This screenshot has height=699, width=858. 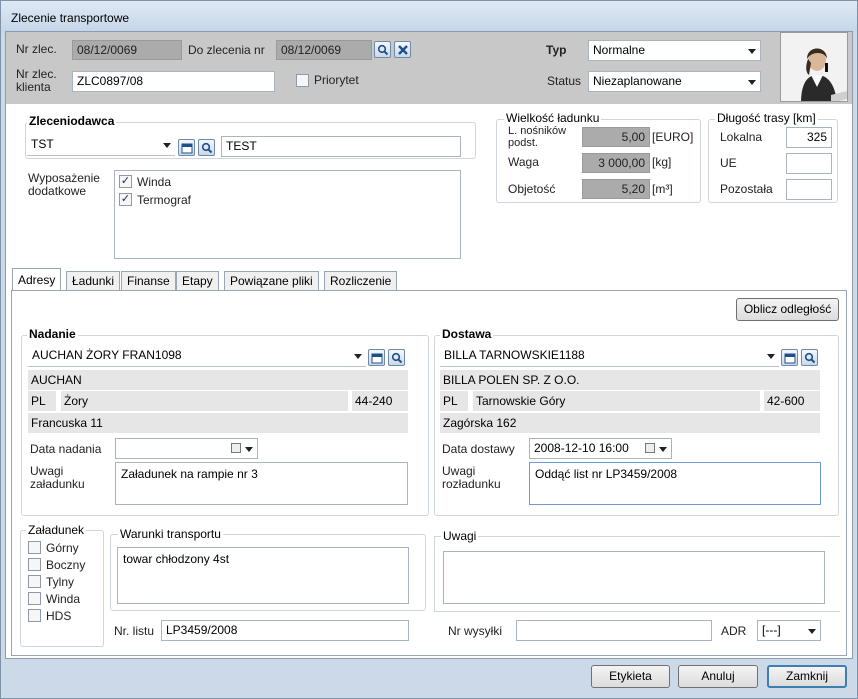 What do you see at coordinates (70, 18) in the screenshot?
I see `window-title: Zlecenie transportowe` at bounding box center [70, 18].